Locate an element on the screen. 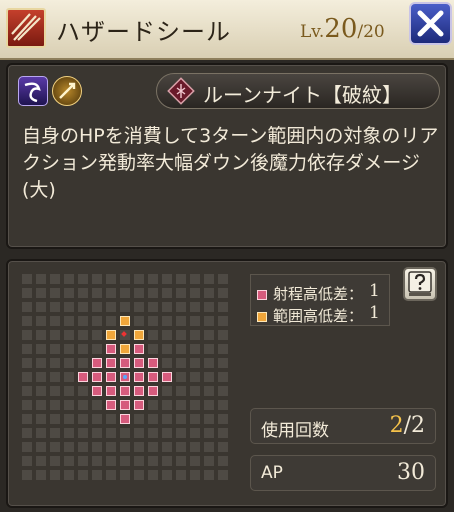 This screenshot has height=512, width=454. legend-range-value: 1 is located at coordinates (374, 291).